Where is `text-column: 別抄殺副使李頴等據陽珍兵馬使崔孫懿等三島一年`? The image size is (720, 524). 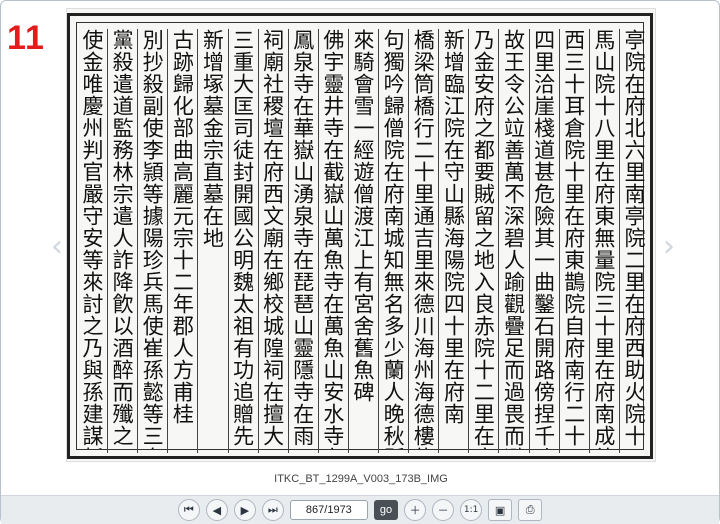 text-column: 別抄殺副使李頴等據陽珍兵馬使崔孫懿等三島一年 is located at coordinates (152, 239).